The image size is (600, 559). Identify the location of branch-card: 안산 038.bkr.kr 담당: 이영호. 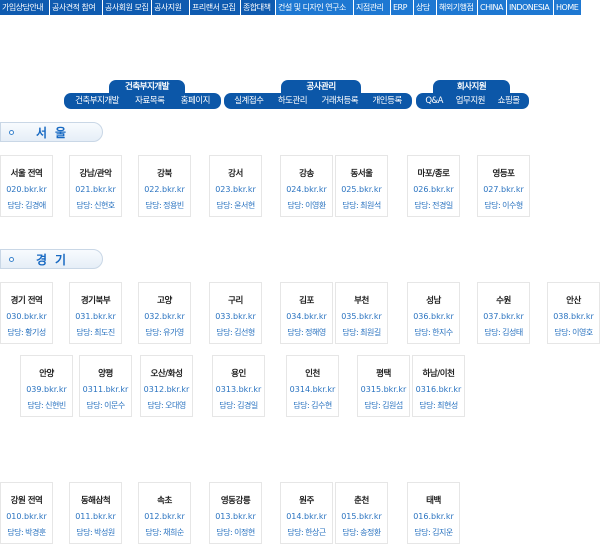
(573, 313).